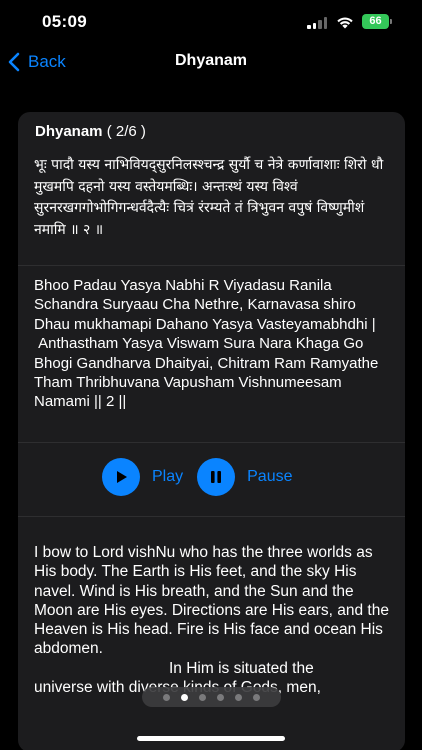  I want to click on status-bar: 05:09 66, so click(211, 22).